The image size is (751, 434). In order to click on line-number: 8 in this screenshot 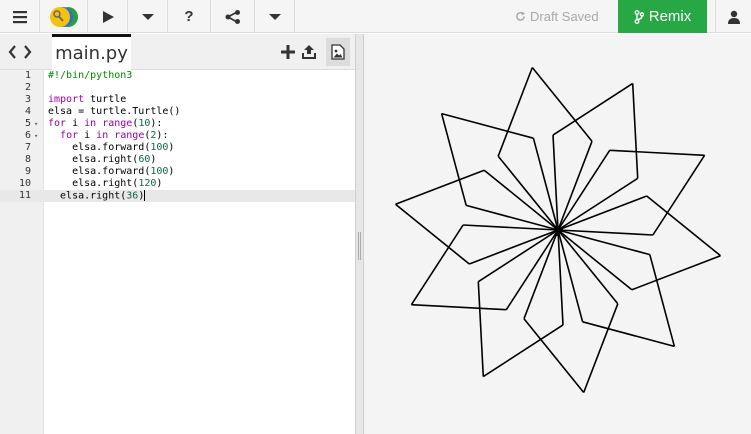, I will do `click(27, 159)`.